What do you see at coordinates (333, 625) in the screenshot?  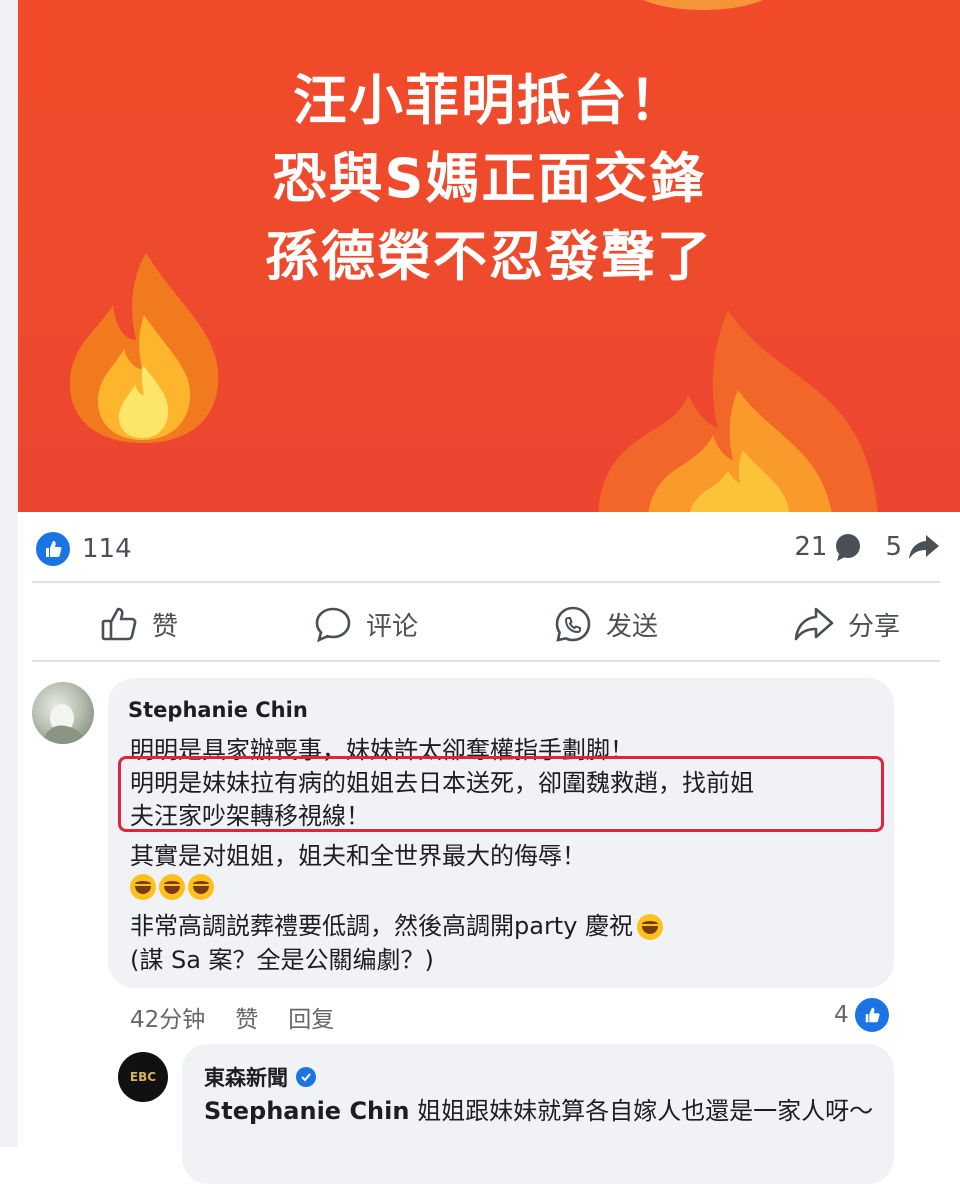 I see `comment-icon` at bounding box center [333, 625].